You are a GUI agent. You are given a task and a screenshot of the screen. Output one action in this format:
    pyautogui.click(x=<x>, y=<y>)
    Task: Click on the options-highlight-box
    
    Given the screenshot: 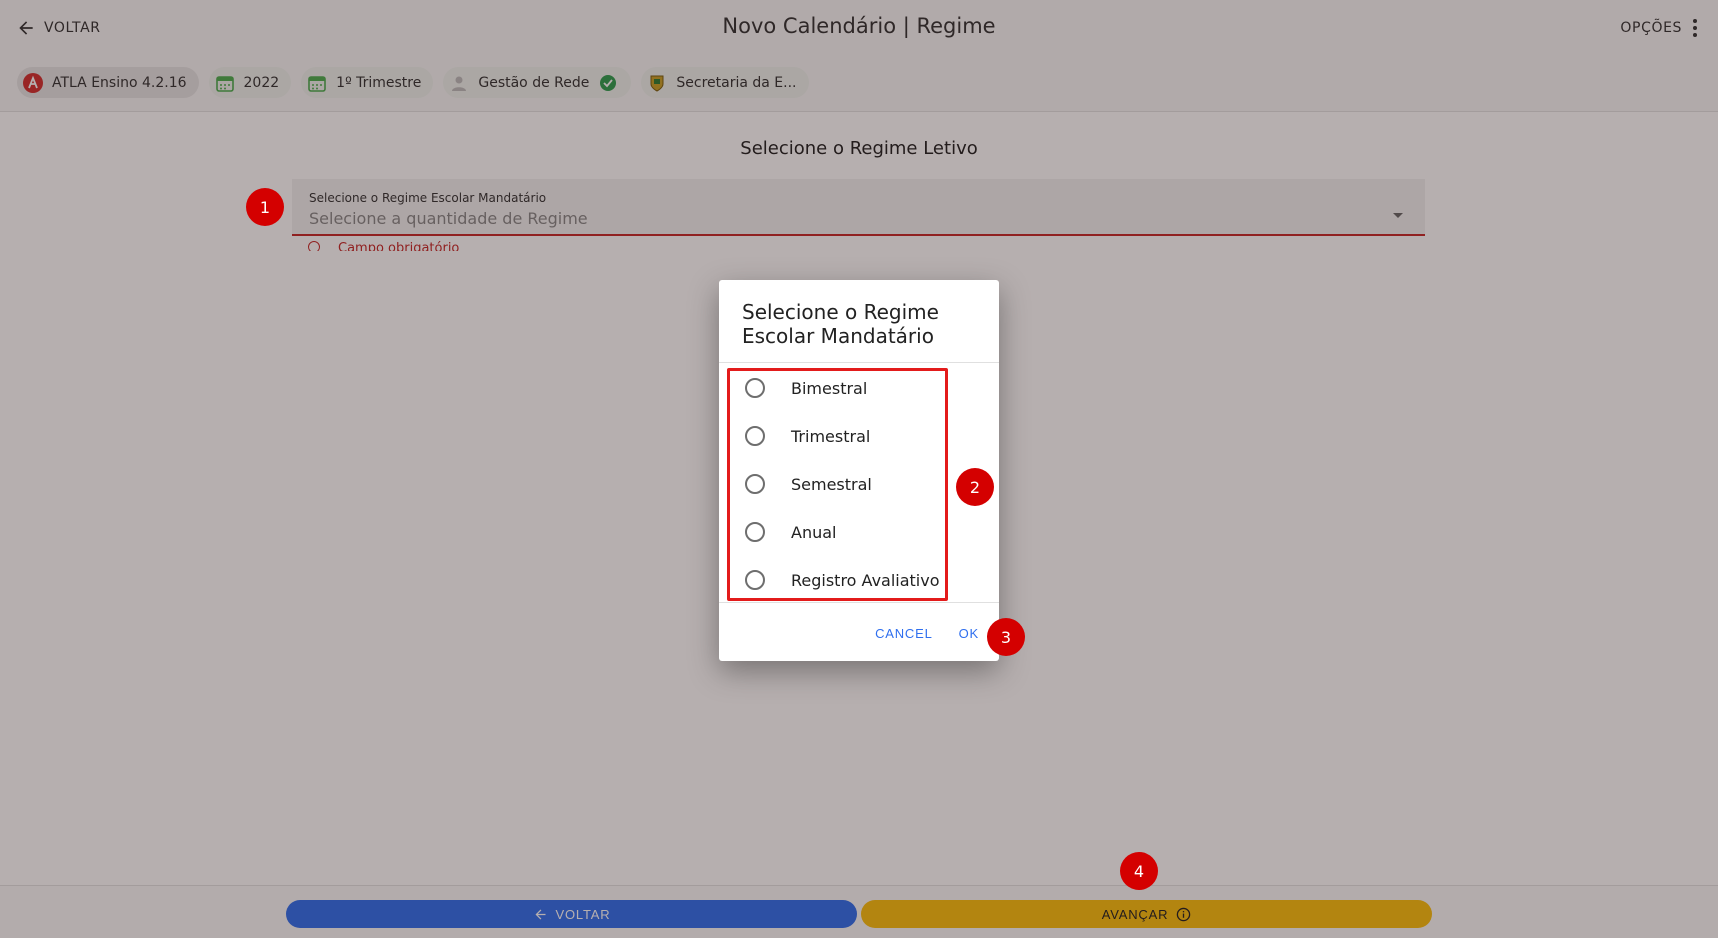 What is the action you would take?
    pyautogui.click(x=837, y=484)
    